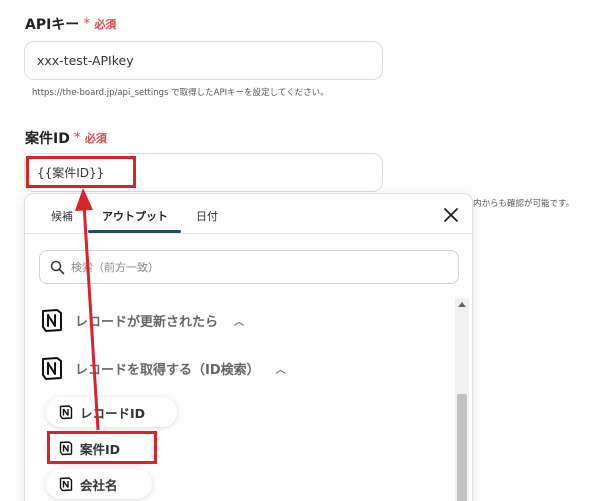 The width and height of the screenshot is (590, 501). I want to click on api-key-value: xxx-test-APIkey, so click(85, 60).